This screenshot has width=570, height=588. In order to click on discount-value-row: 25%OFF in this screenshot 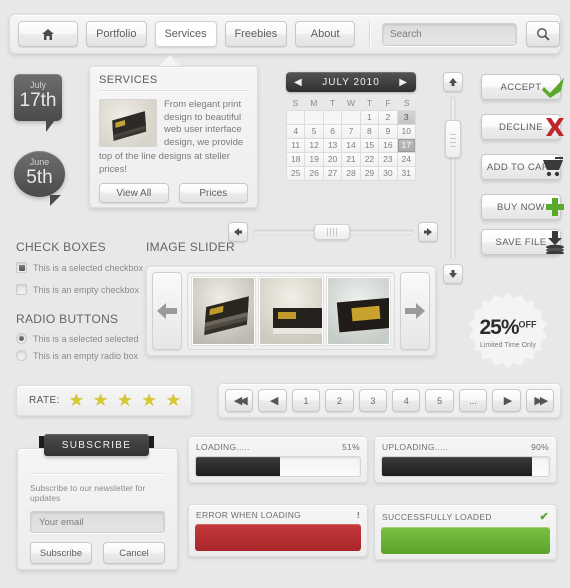, I will do `click(507, 328)`.